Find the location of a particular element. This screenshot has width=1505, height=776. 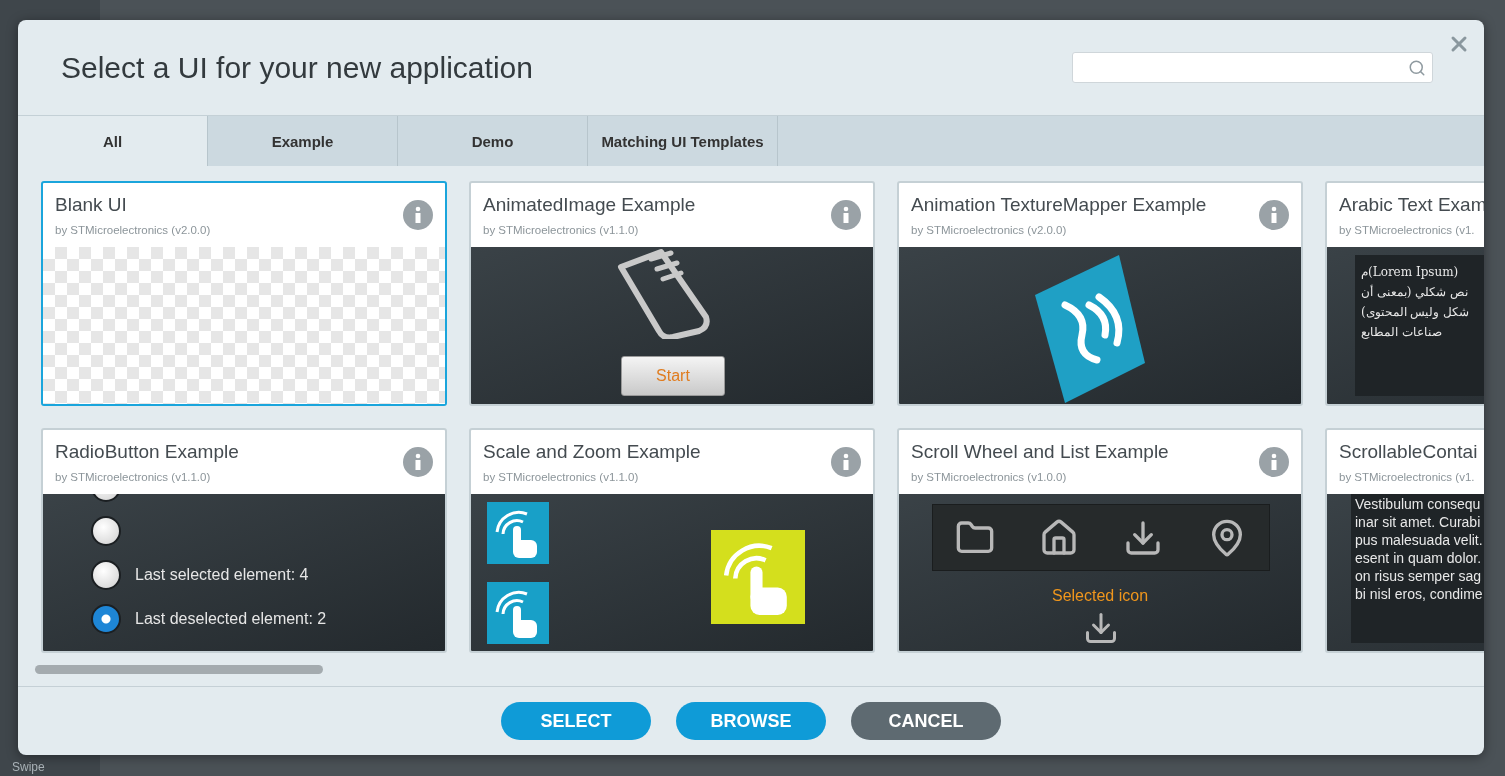

text-line: bi nisl eros, condime is located at coordinates (1419, 594).